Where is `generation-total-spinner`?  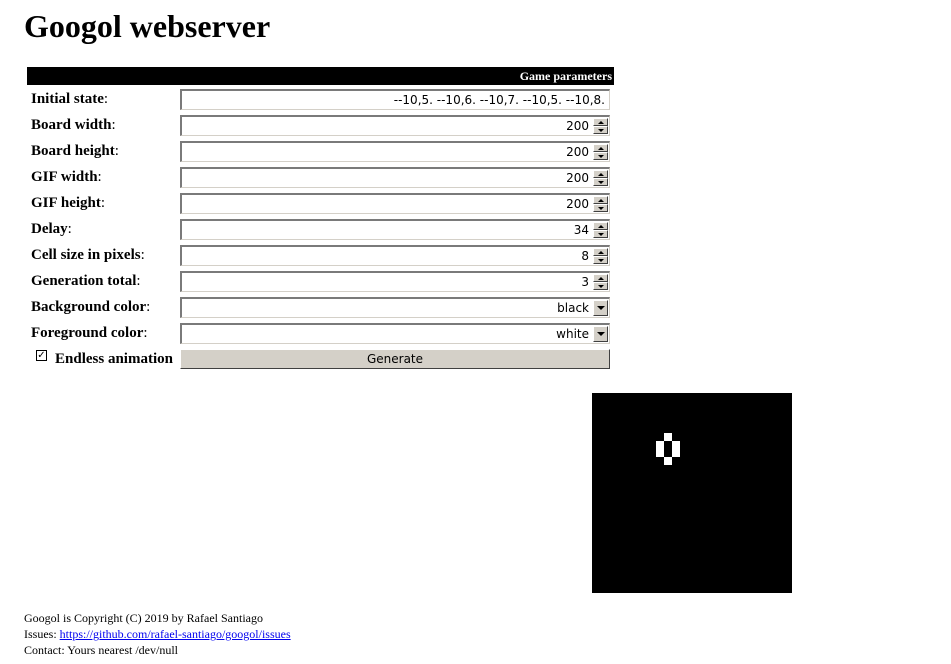 generation-total-spinner is located at coordinates (600, 282).